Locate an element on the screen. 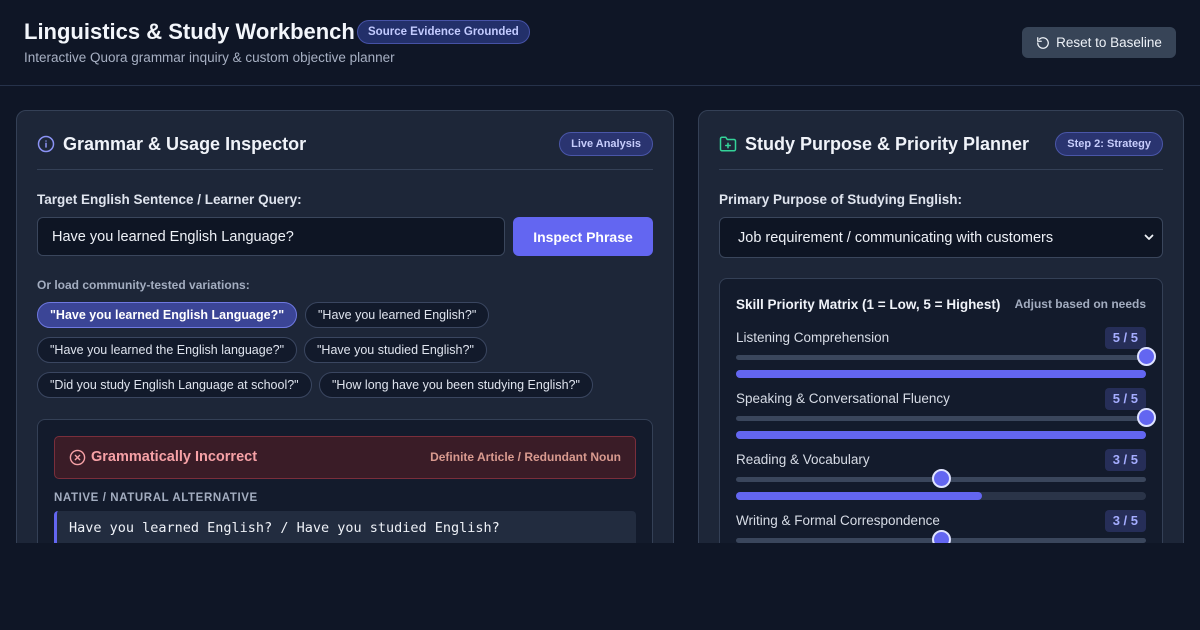 The image size is (1200, 630). step-pill: Step 2: Strategy is located at coordinates (1109, 144).